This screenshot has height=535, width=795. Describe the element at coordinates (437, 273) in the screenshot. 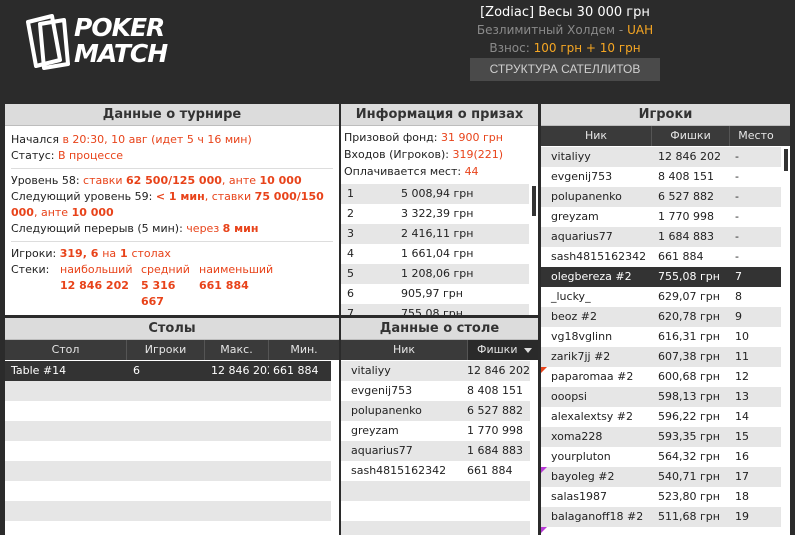

I see `prize-amount: 1 208,06 грн` at that location.